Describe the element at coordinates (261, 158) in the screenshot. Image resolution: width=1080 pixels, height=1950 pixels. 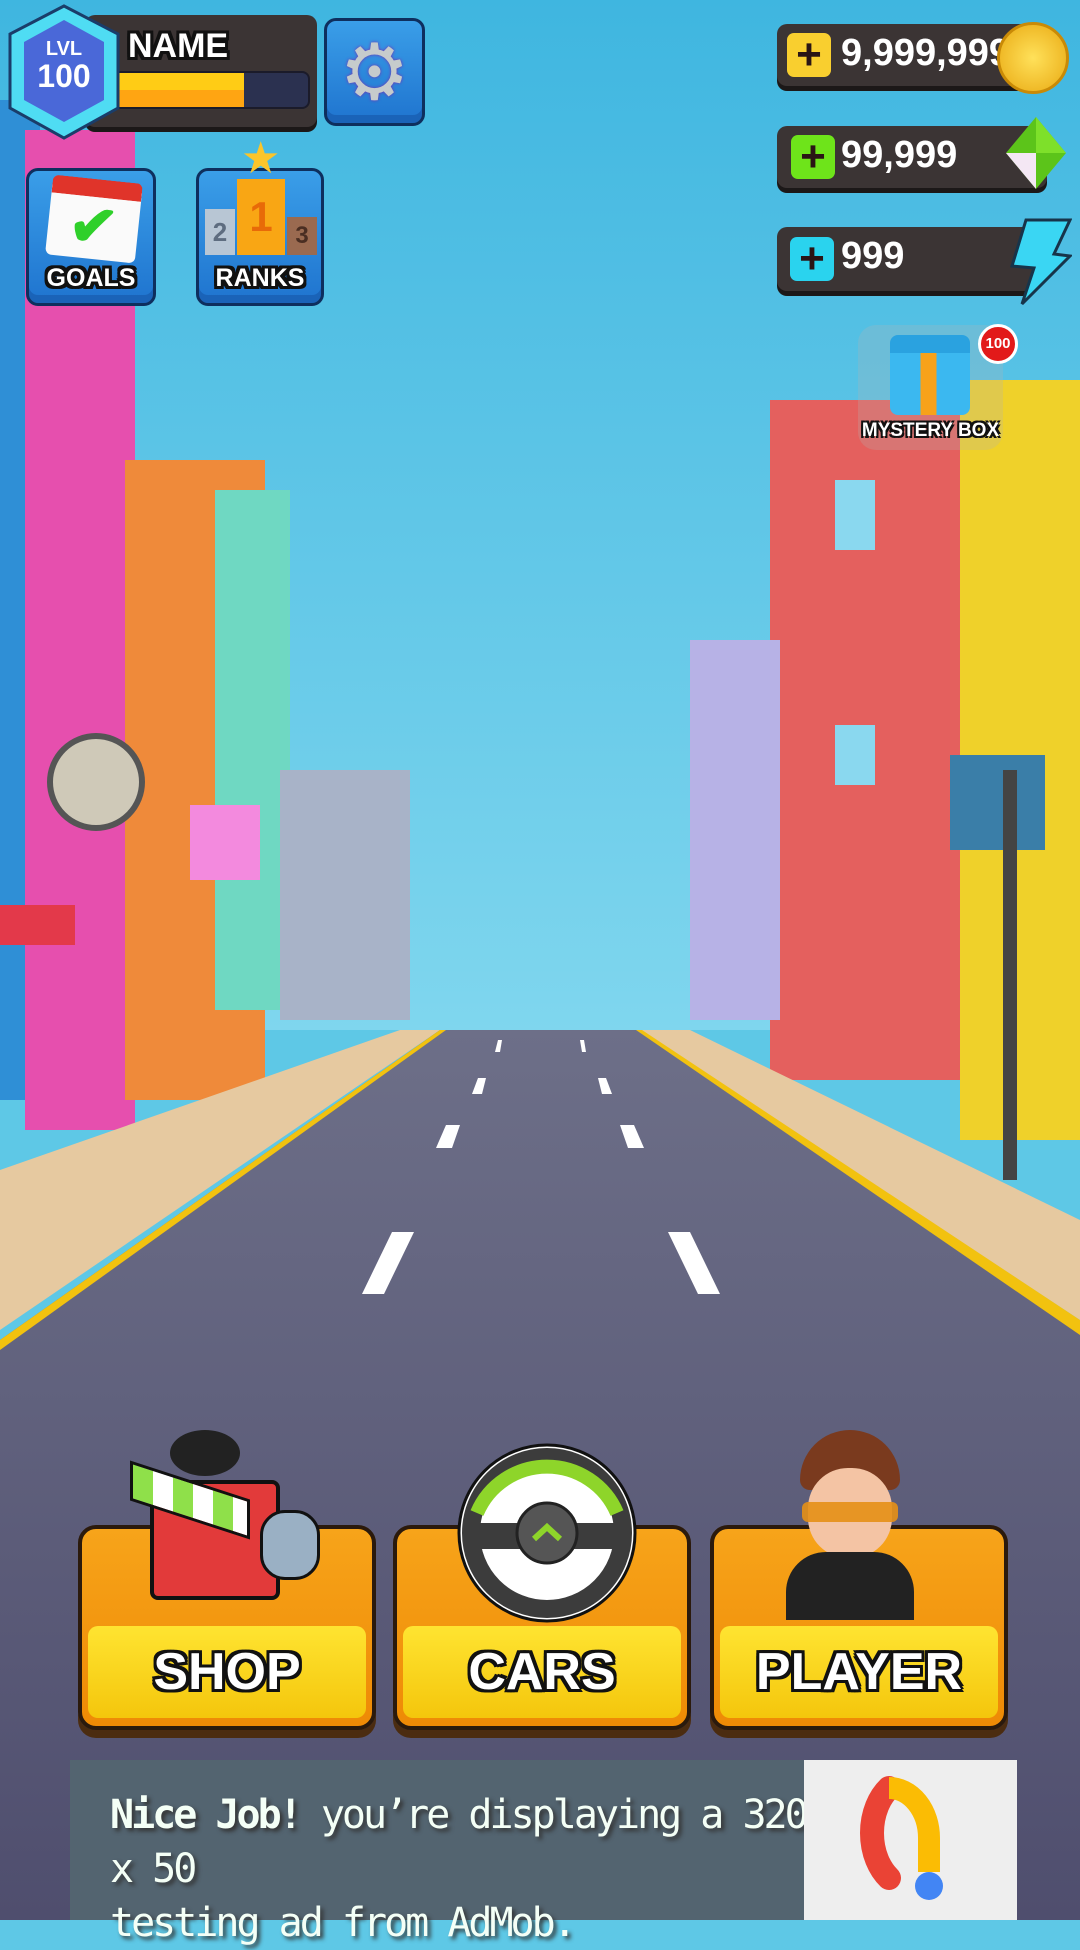
I see `star-icon: ★` at that location.